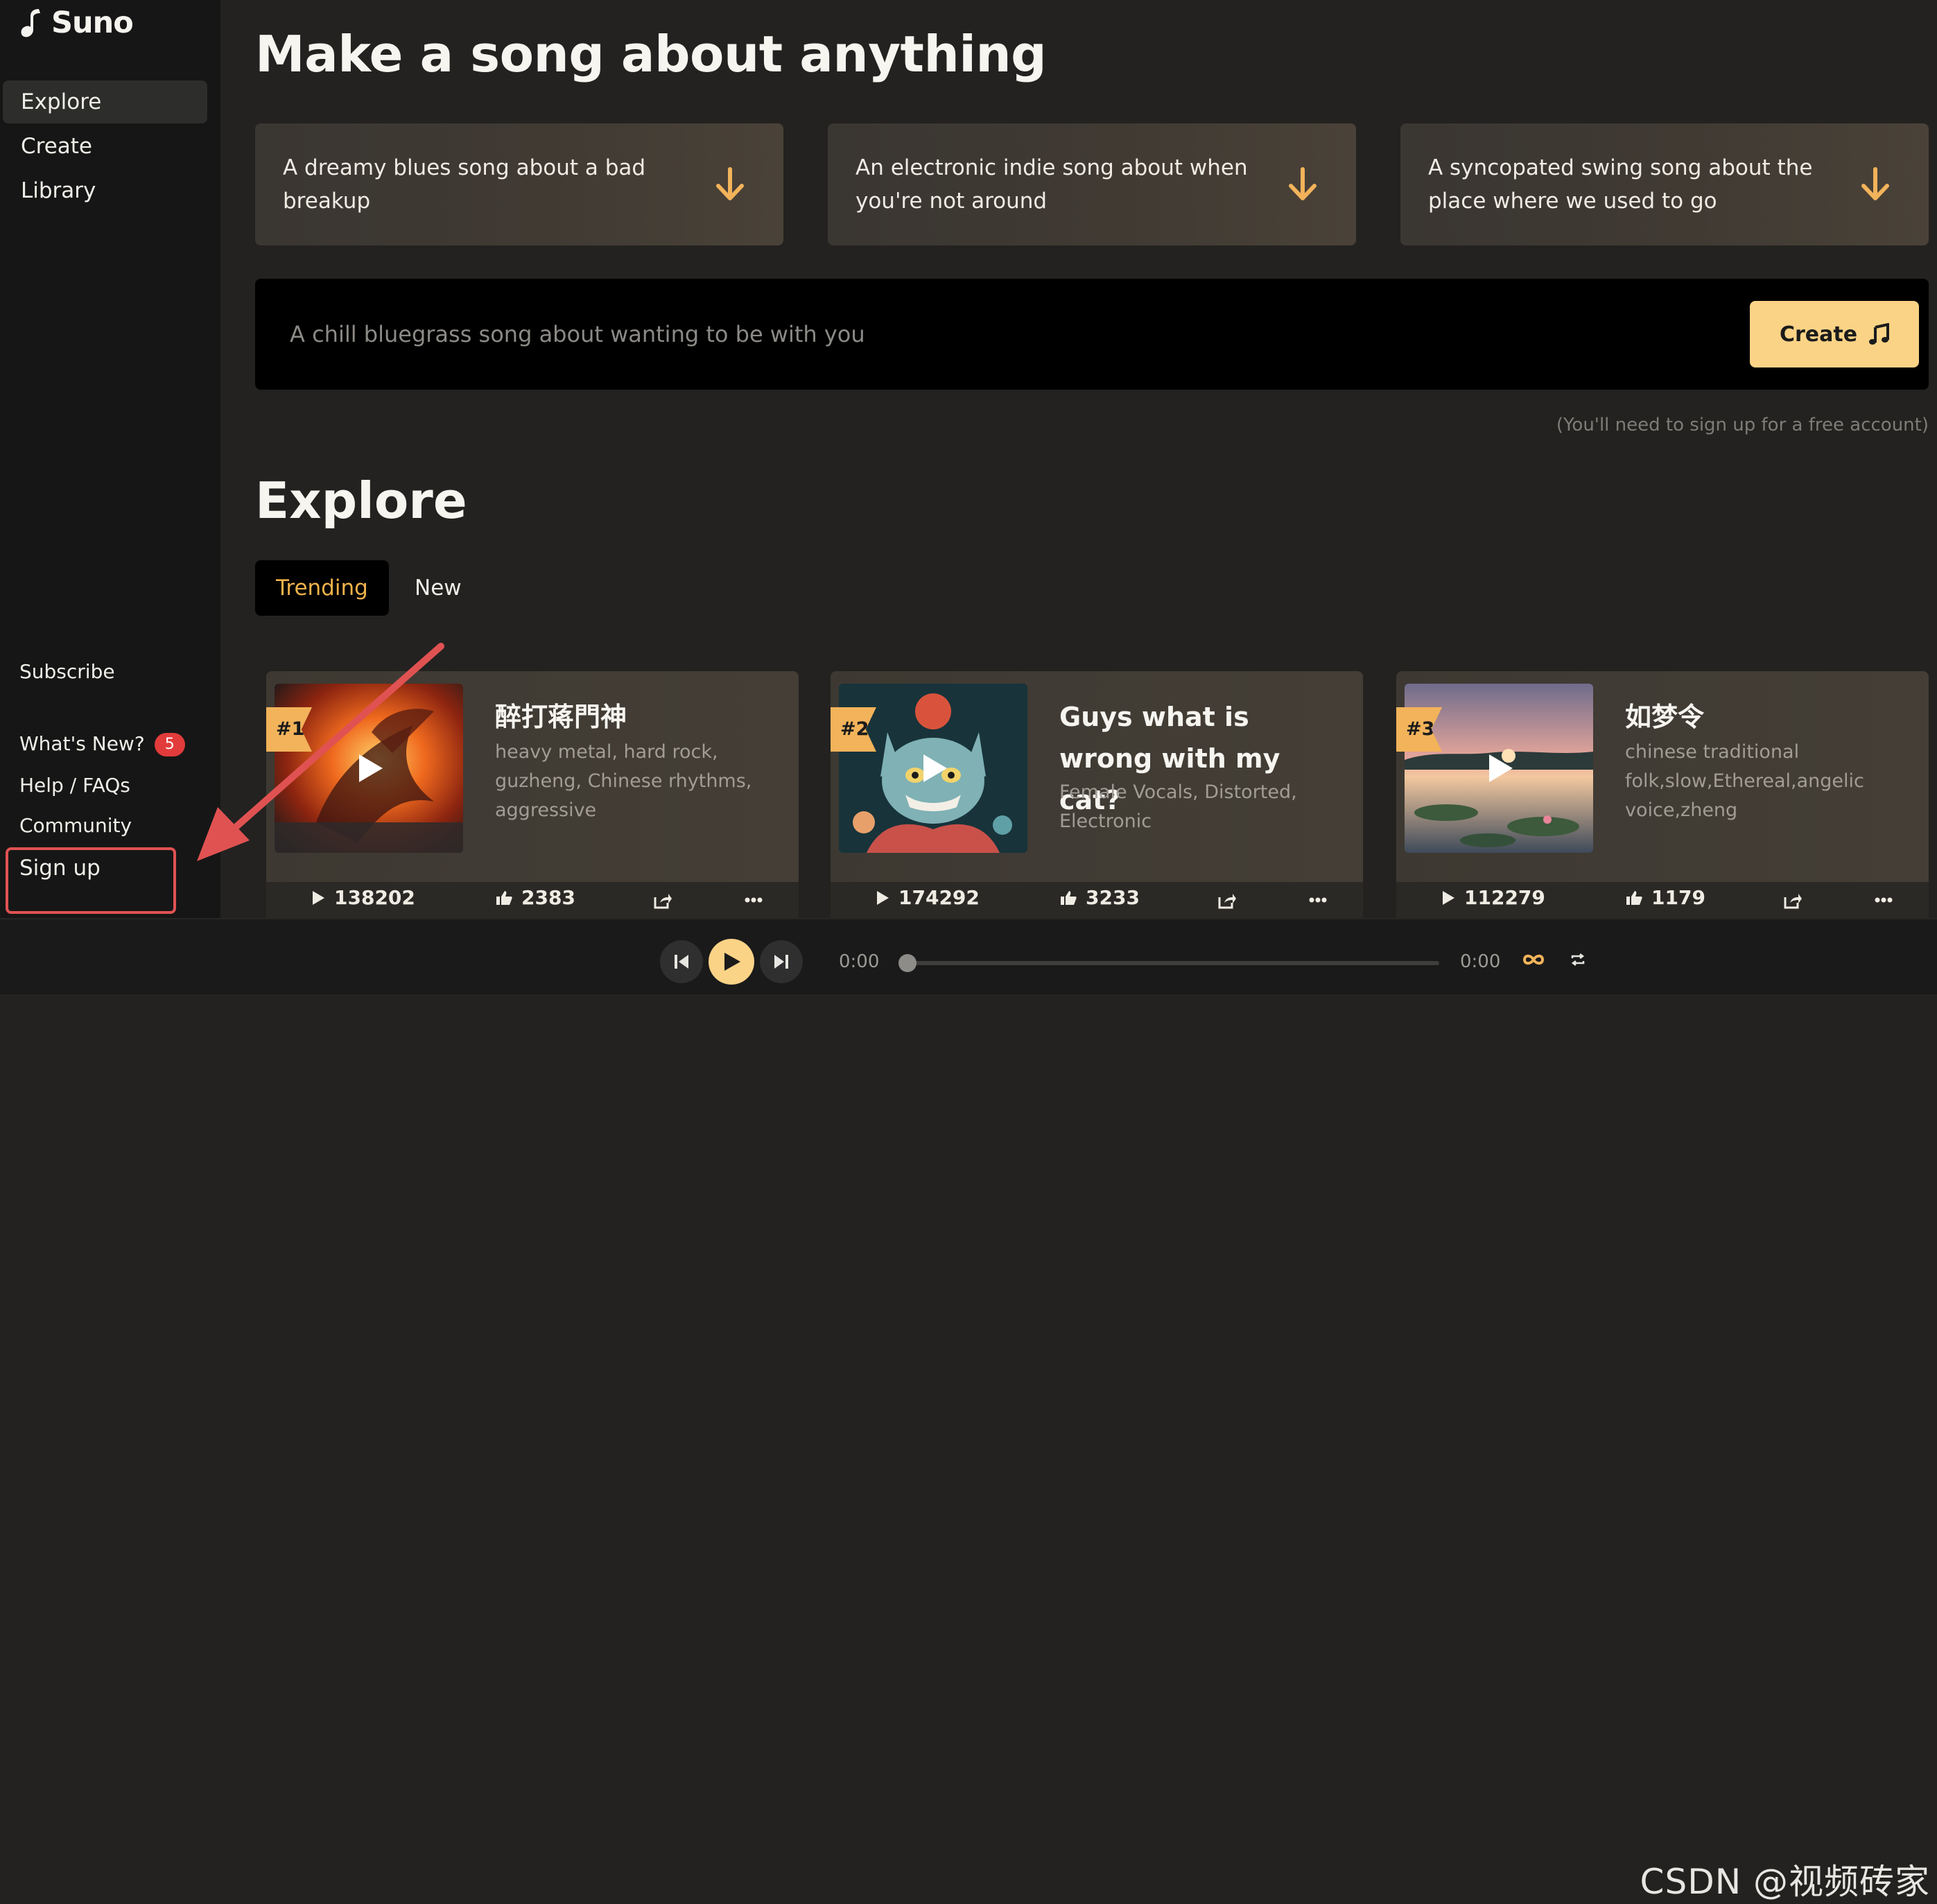 The image size is (1937, 1904). I want to click on skip-back-icon, so click(681, 962).